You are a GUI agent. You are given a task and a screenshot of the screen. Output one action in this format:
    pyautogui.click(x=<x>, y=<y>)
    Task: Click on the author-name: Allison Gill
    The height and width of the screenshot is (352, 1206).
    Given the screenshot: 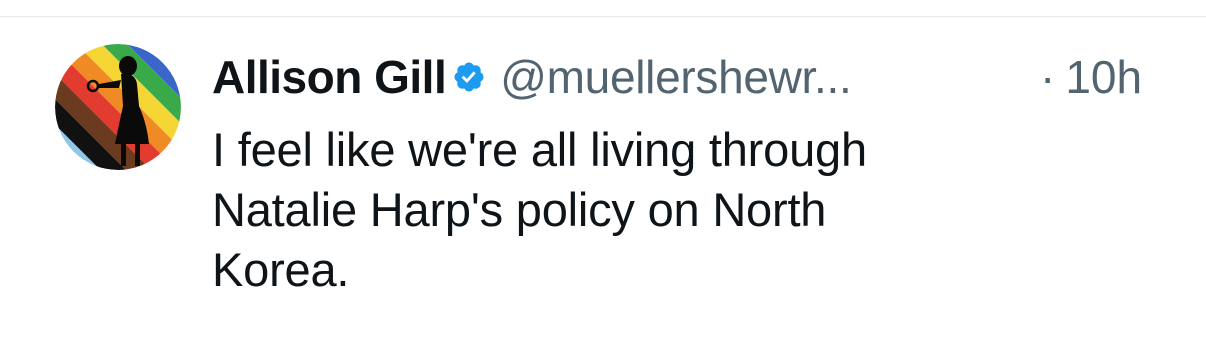 What is the action you would take?
    pyautogui.click(x=329, y=77)
    